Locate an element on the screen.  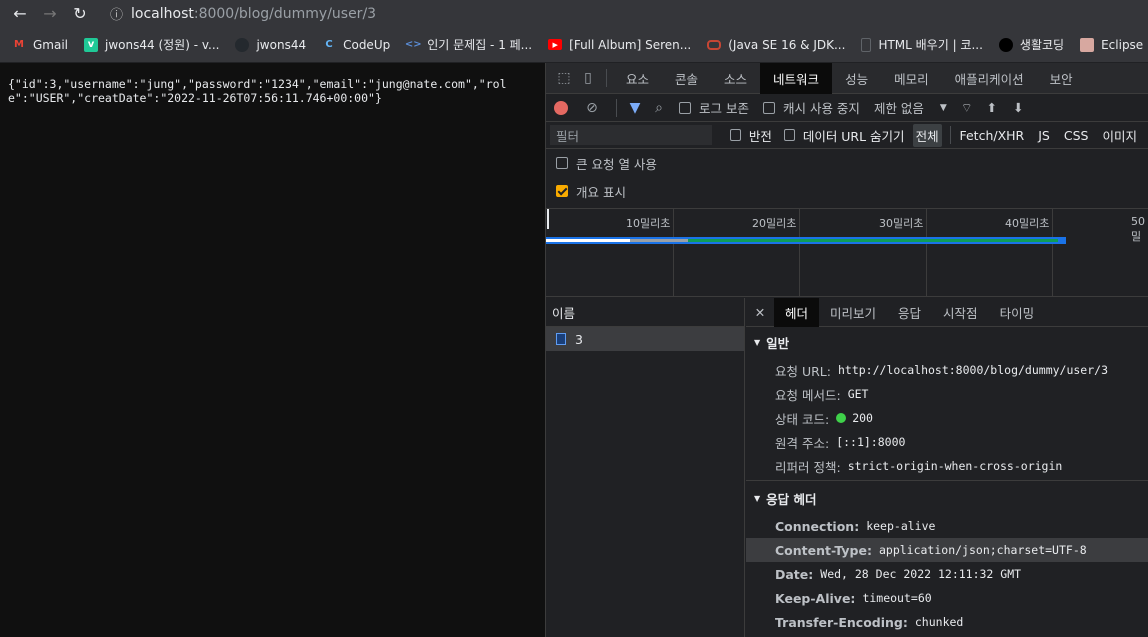
header-row: Keep-Alive: timeout=60 is located at coordinates (947, 598).